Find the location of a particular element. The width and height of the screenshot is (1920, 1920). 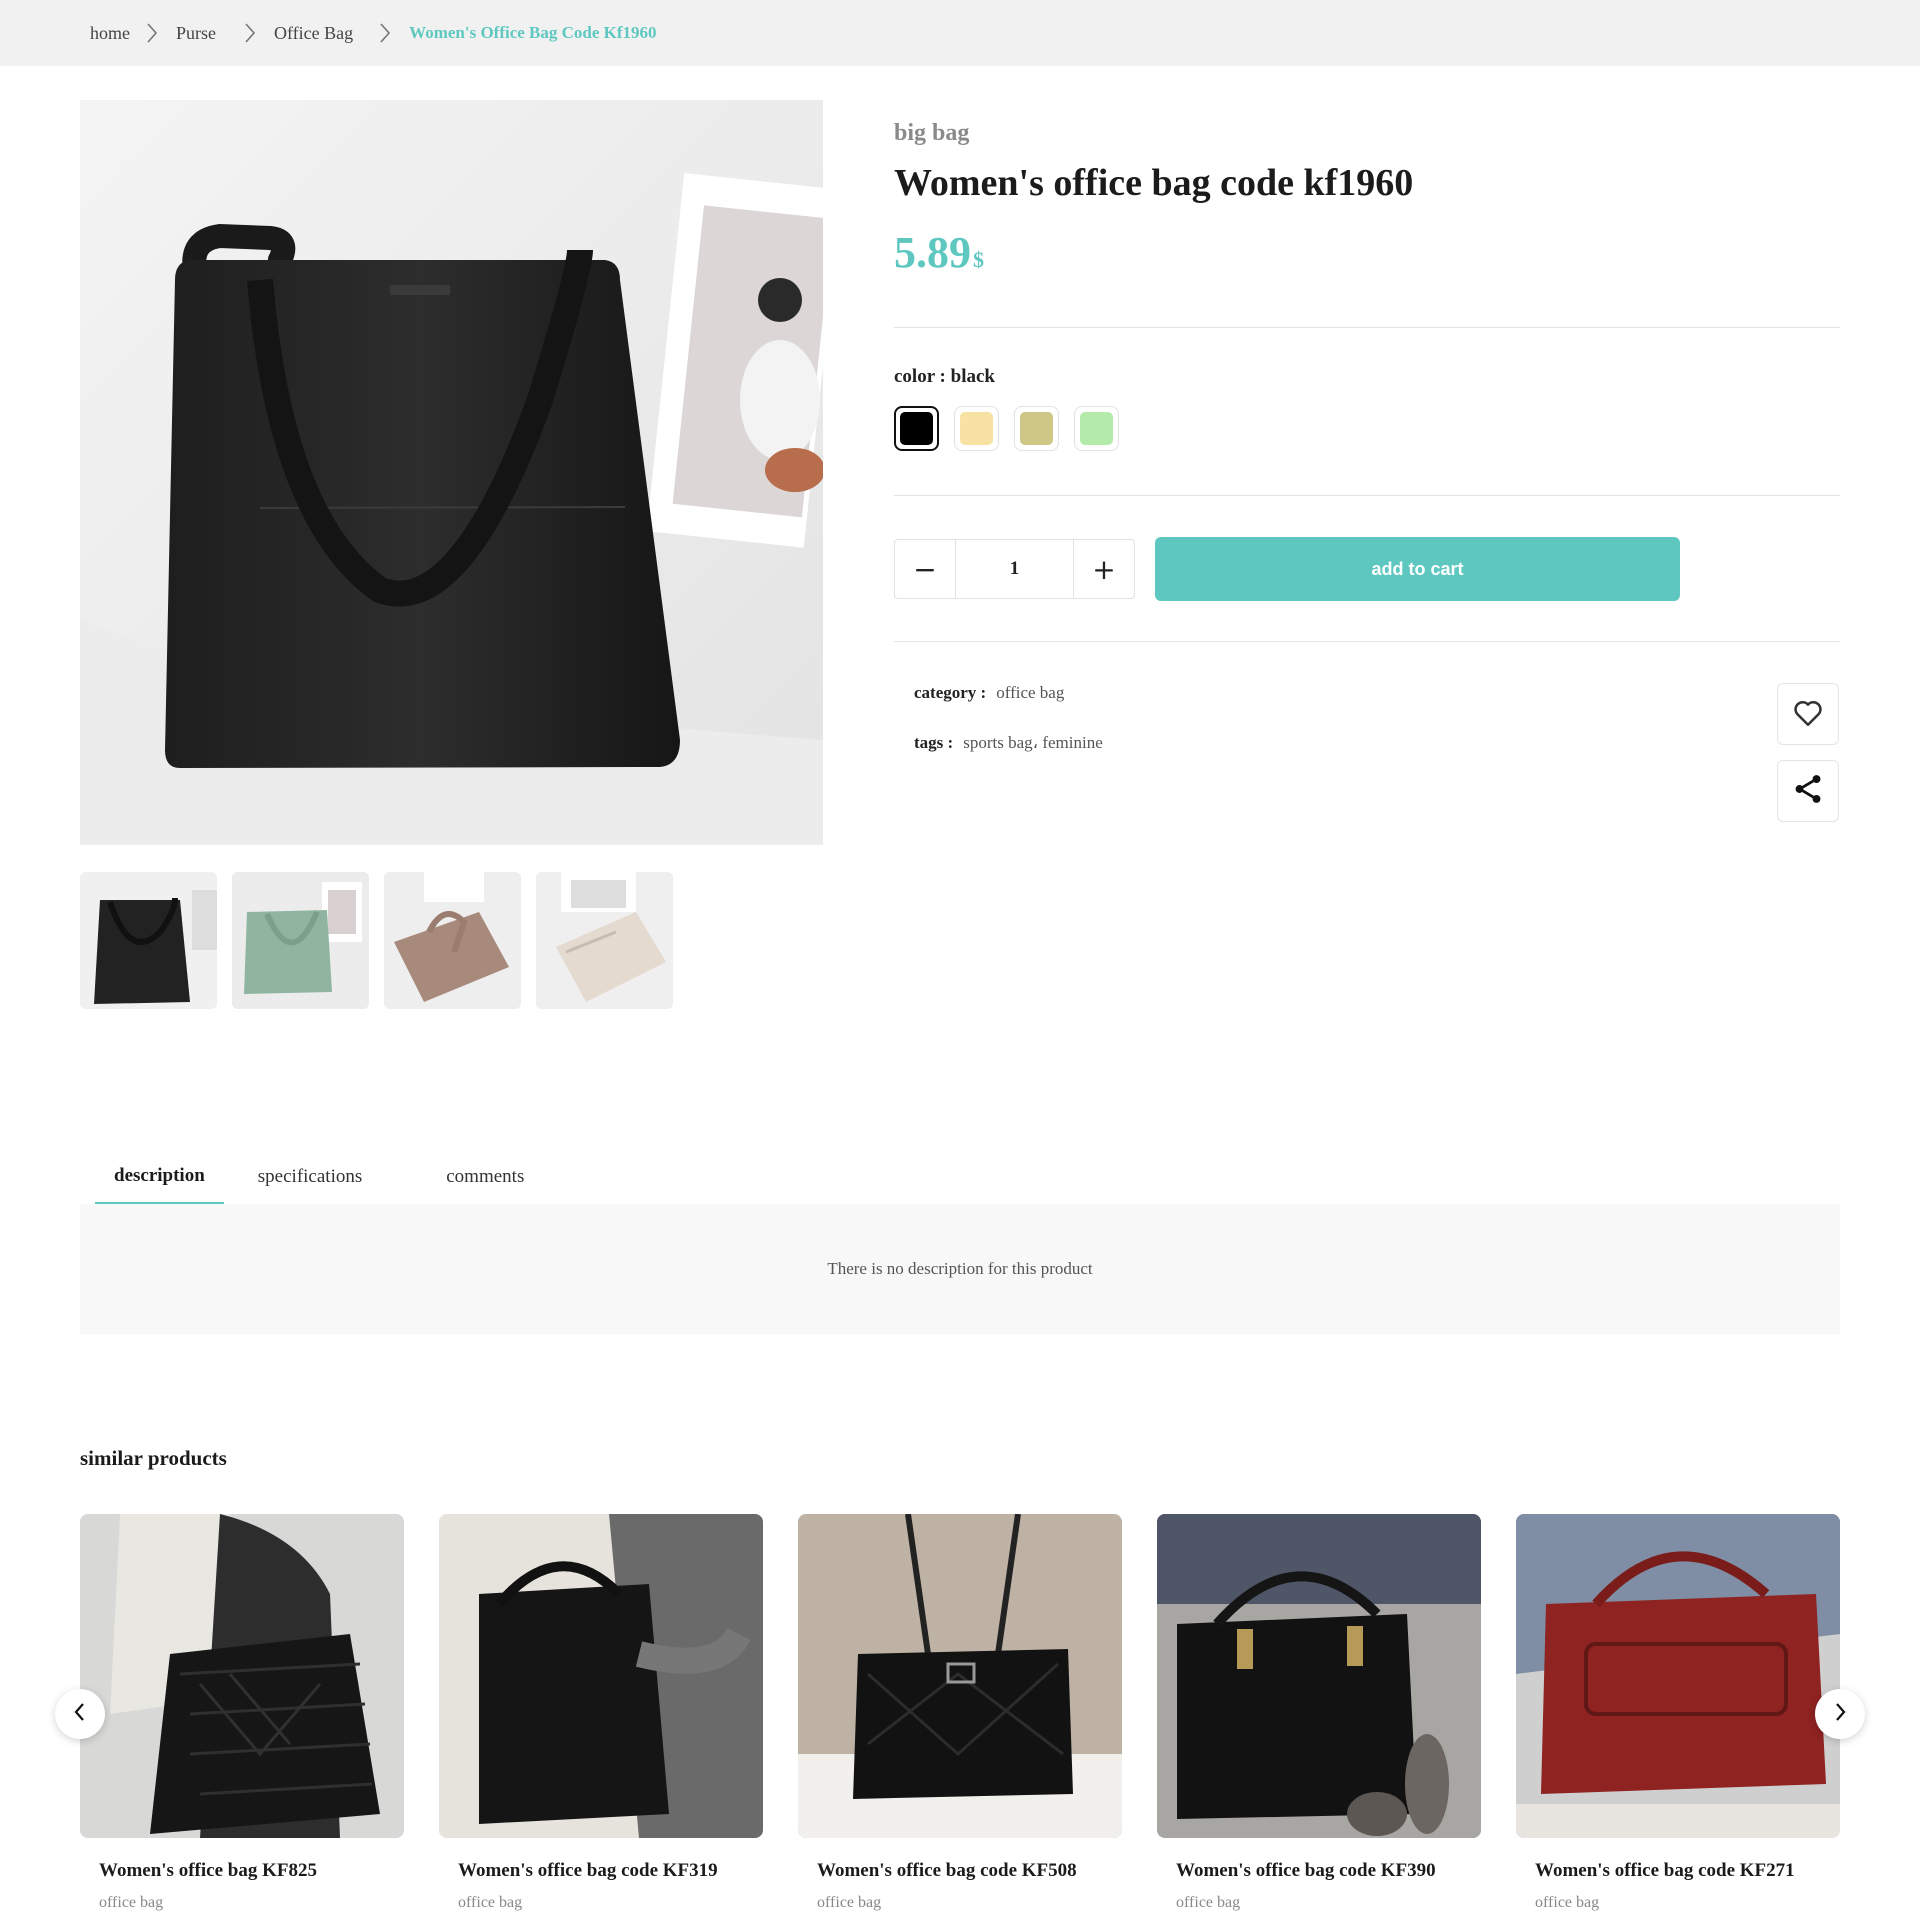

swatch-black is located at coordinates (916, 428).